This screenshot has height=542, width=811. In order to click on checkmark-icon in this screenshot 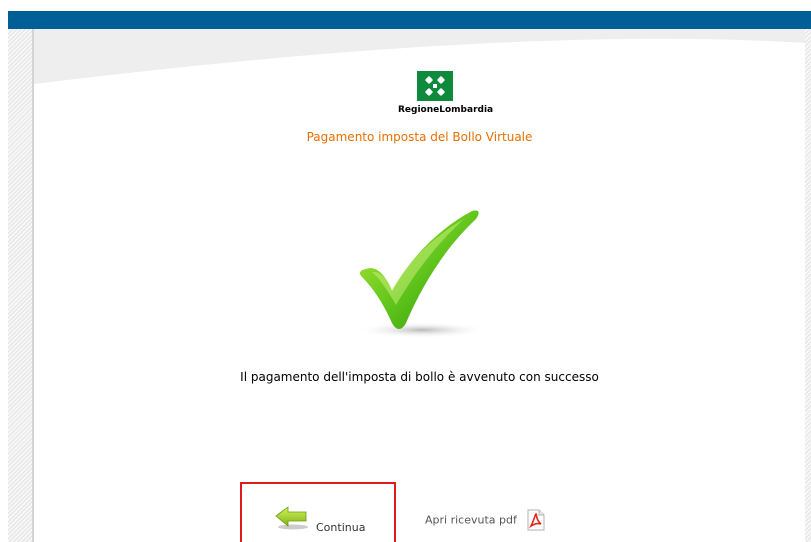, I will do `click(422, 274)`.